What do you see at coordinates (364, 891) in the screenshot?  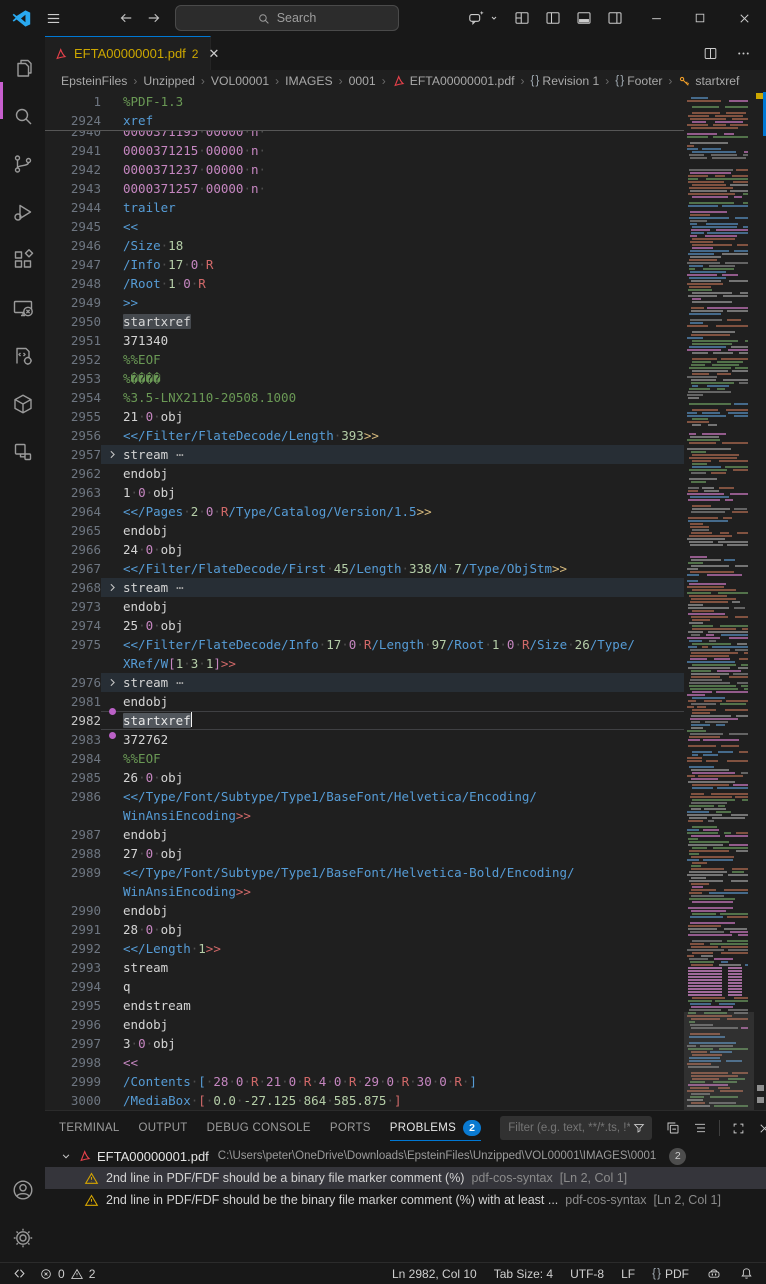 I see `code-line: WinAnsiEncoding>>` at bounding box center [364, 891].